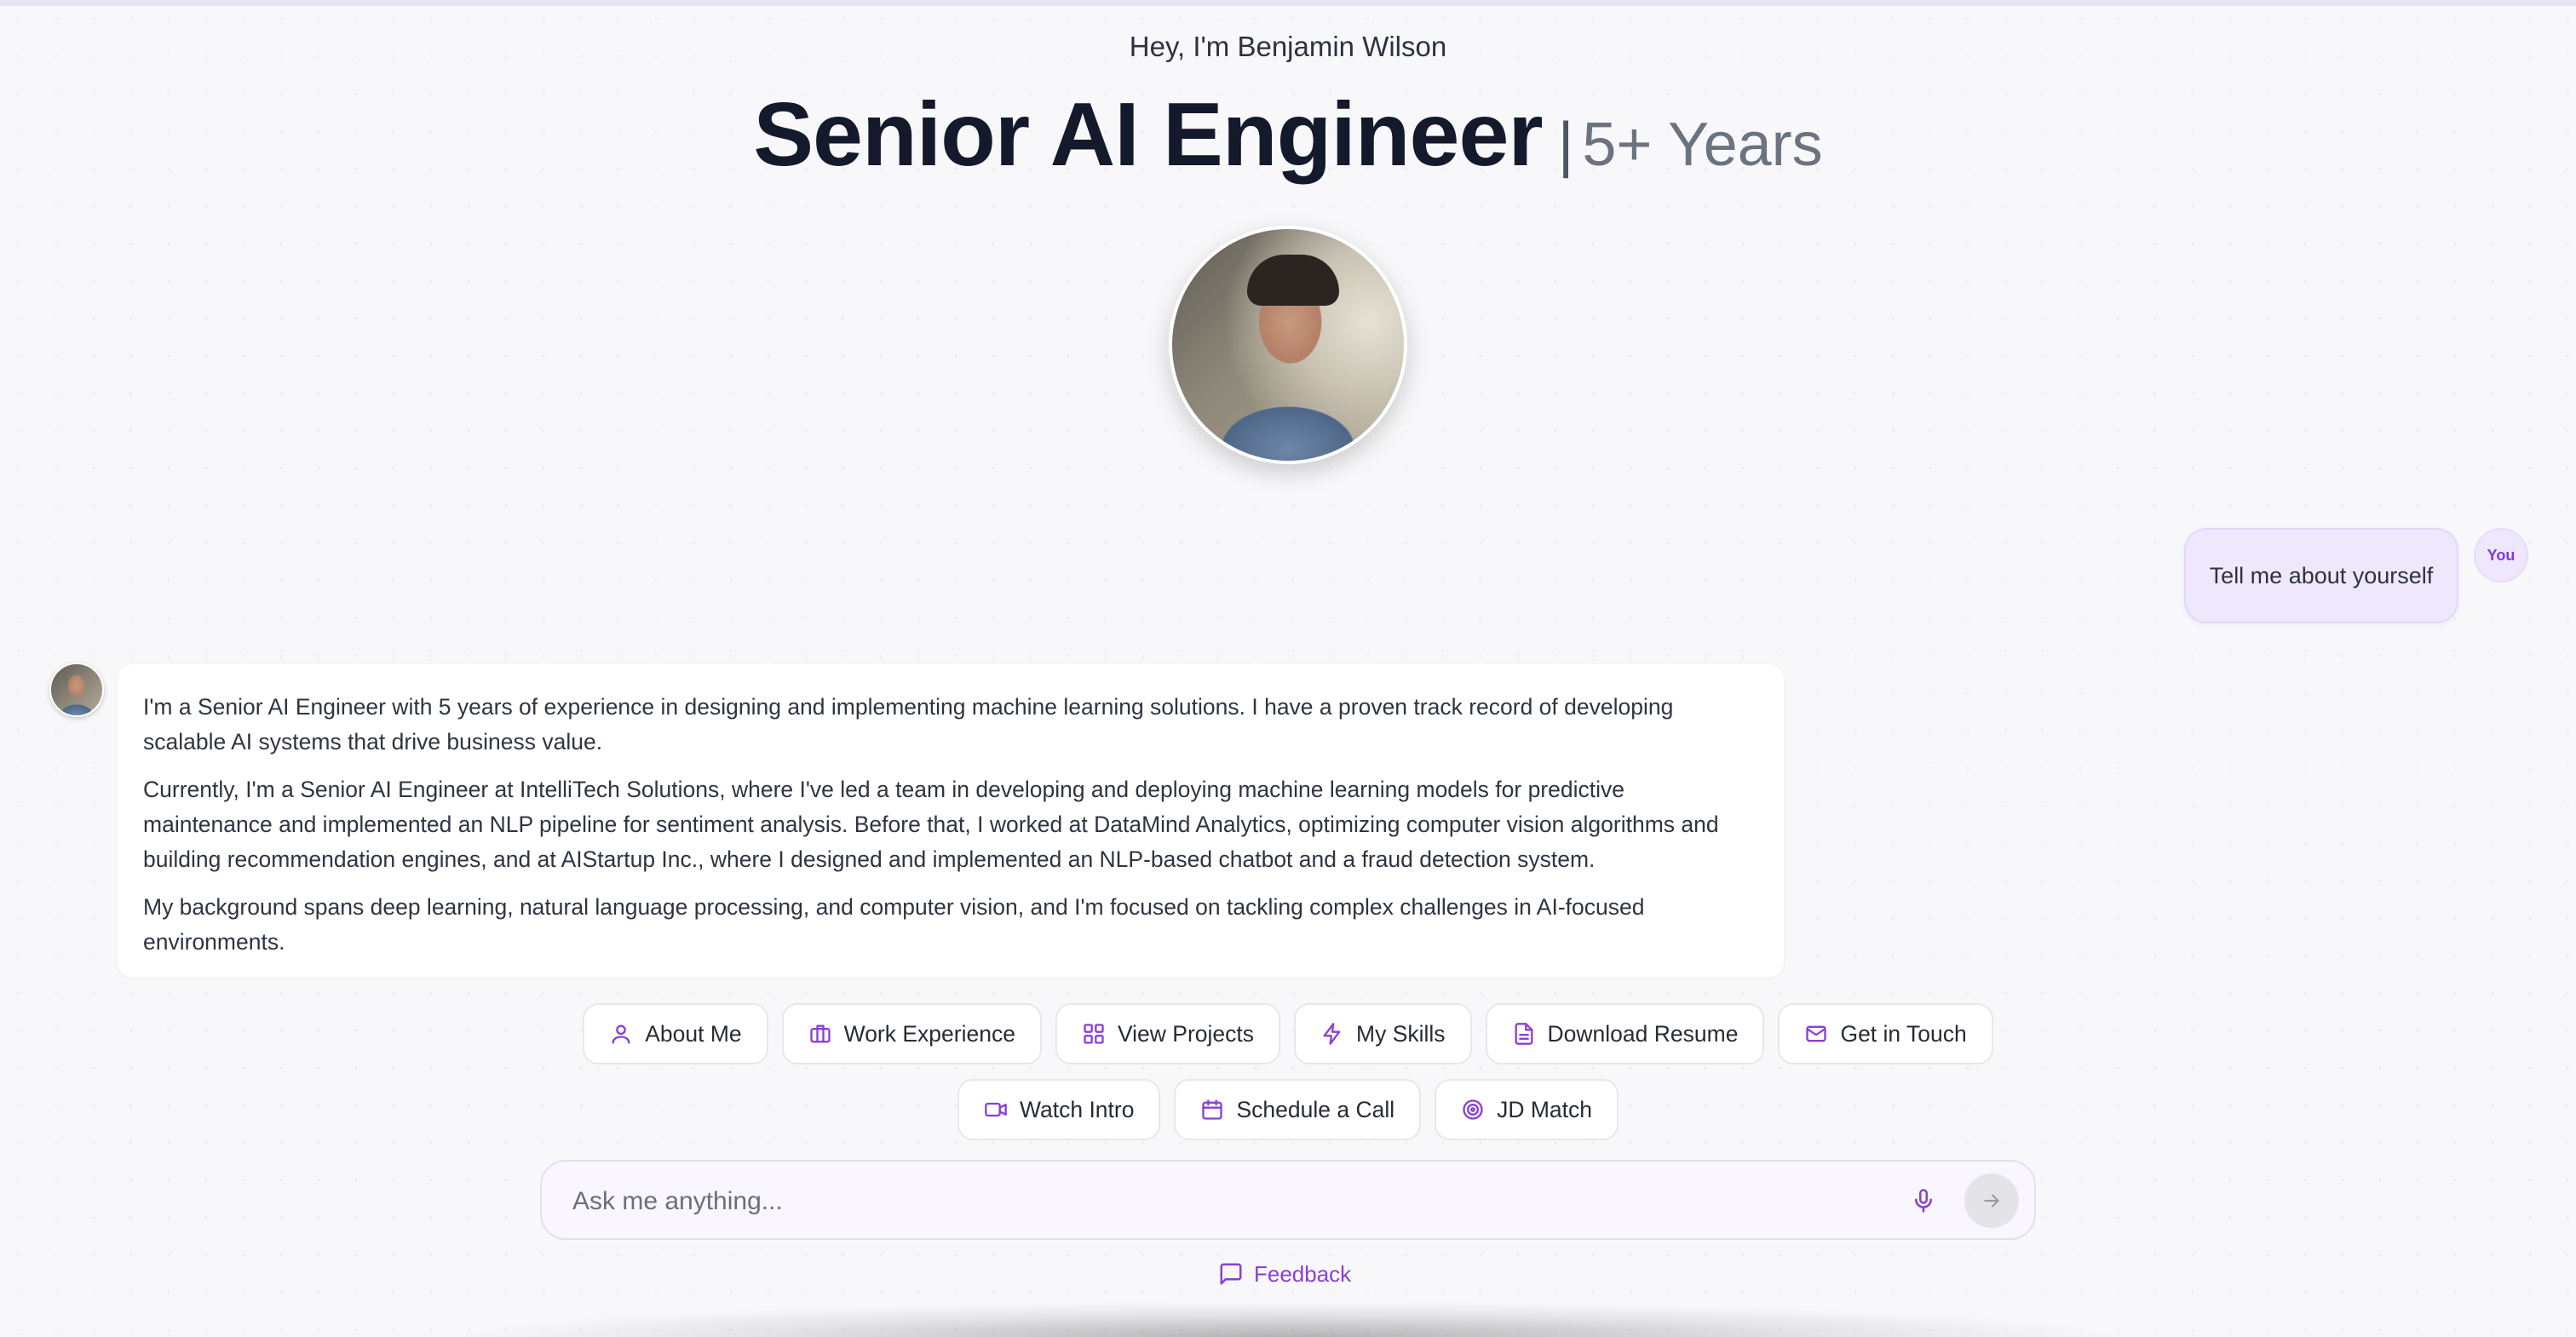  I want to click on document-icon, so click(1524, 1034).